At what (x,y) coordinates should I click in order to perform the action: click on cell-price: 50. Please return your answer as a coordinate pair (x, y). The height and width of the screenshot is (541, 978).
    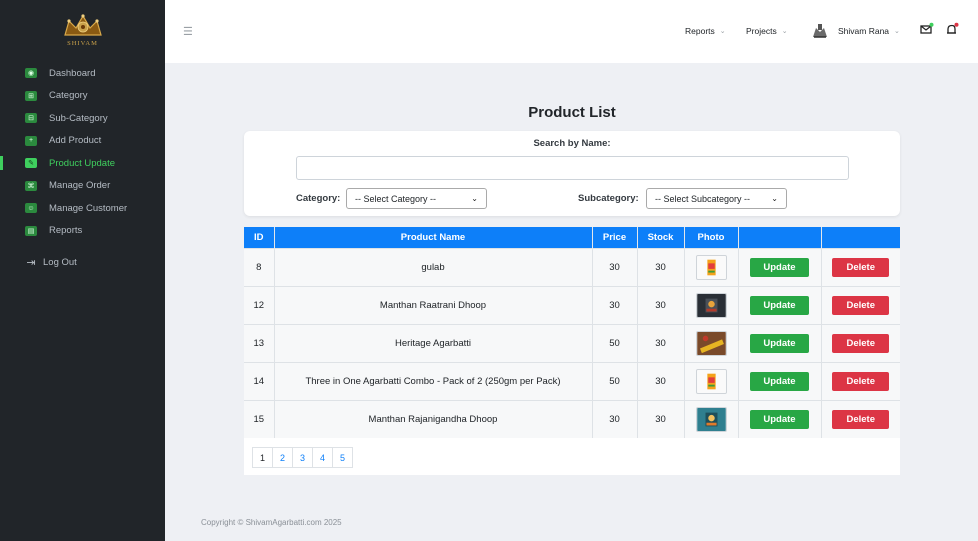
    Looking at the image, I should click on (615, 380).